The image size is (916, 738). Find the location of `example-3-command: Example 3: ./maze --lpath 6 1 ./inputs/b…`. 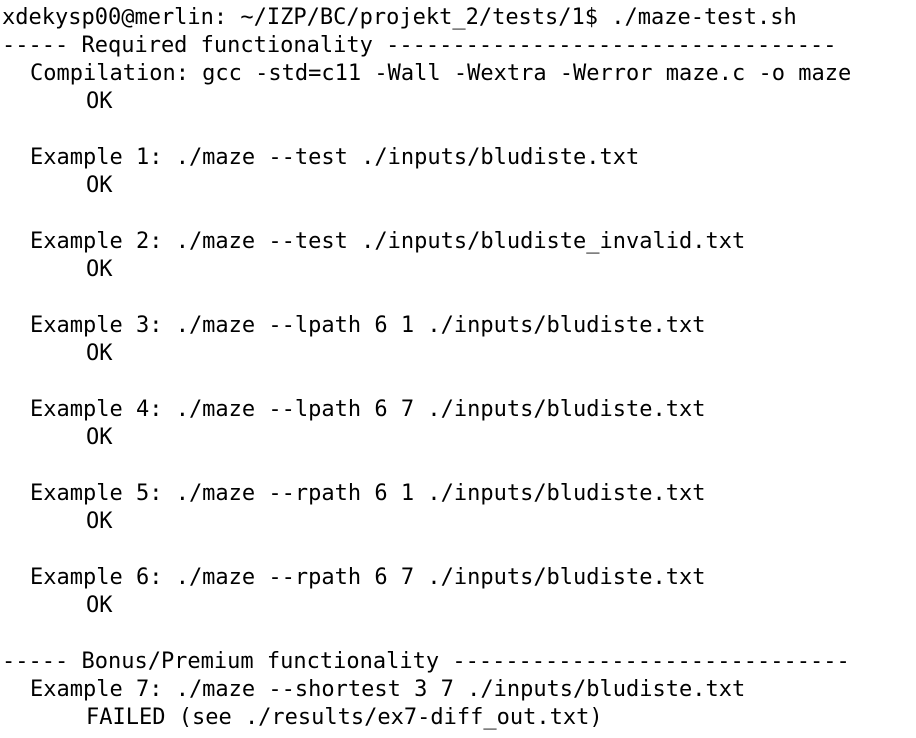

example-3-command: Example 3: ./maze --lpath 6 1 ./inputs/b… is located at coordinates (368, 325).